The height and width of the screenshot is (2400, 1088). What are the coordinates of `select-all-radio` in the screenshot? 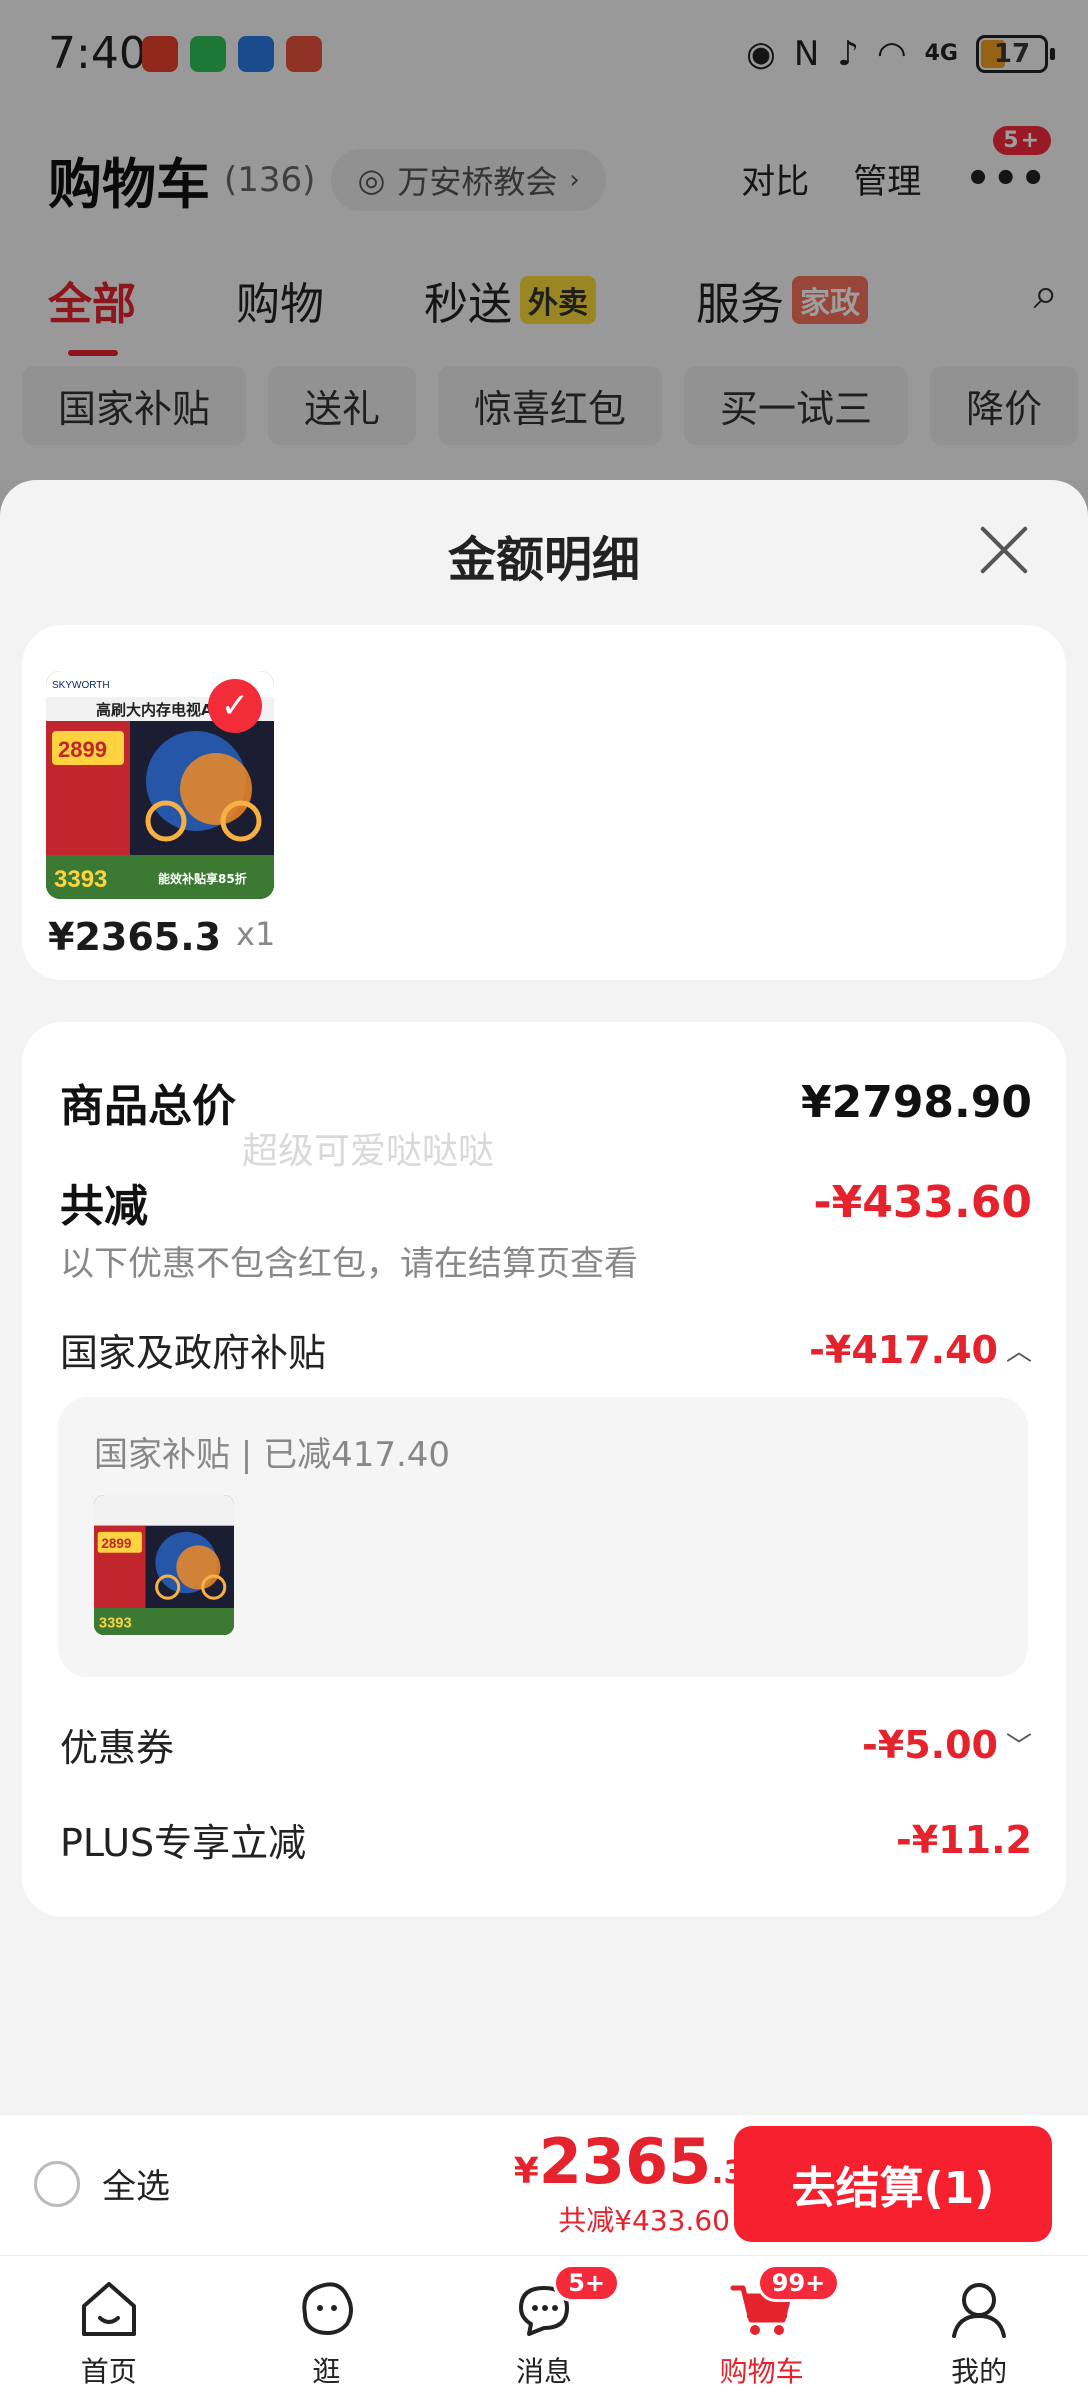 It's located at (57, 2183).